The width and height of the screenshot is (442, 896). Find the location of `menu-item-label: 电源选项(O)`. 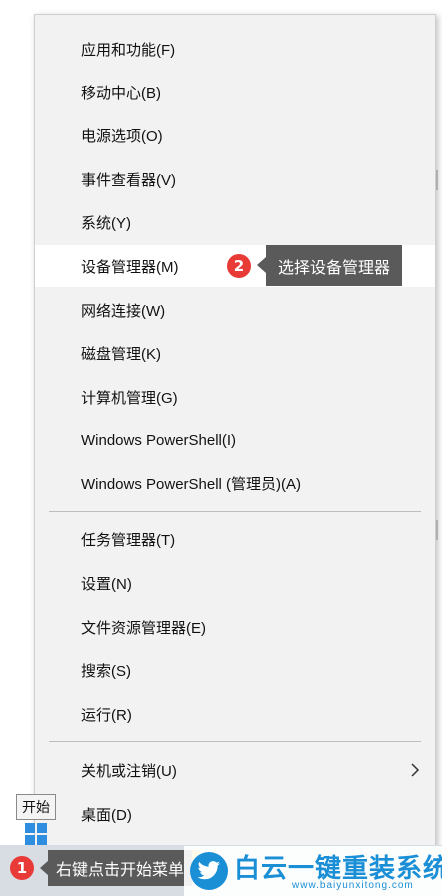

menu-item-label: 电源选项(O) is located at coordinates (122, 136).